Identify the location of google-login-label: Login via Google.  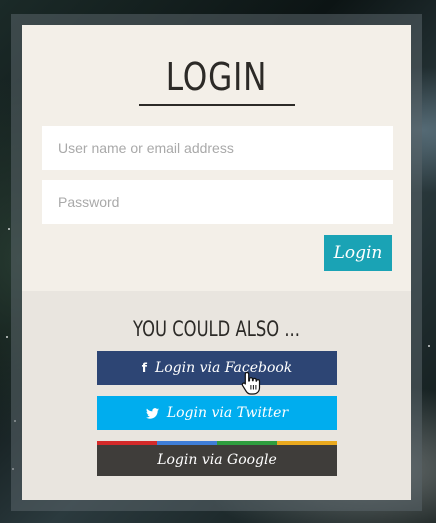
(217, 460).